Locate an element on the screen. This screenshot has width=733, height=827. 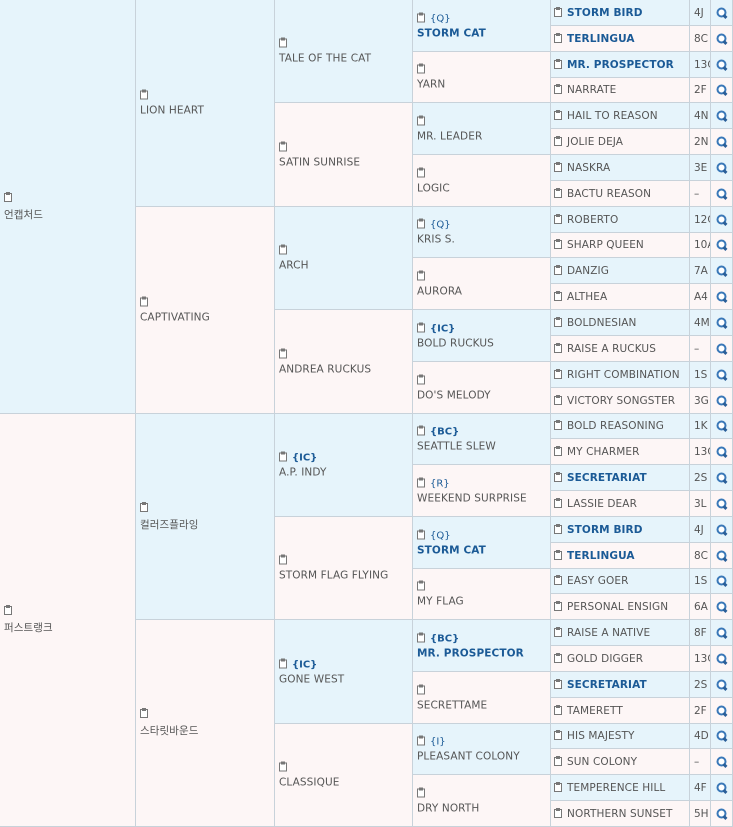
horse-name: NARRATE is located at coordinates (591, 90).